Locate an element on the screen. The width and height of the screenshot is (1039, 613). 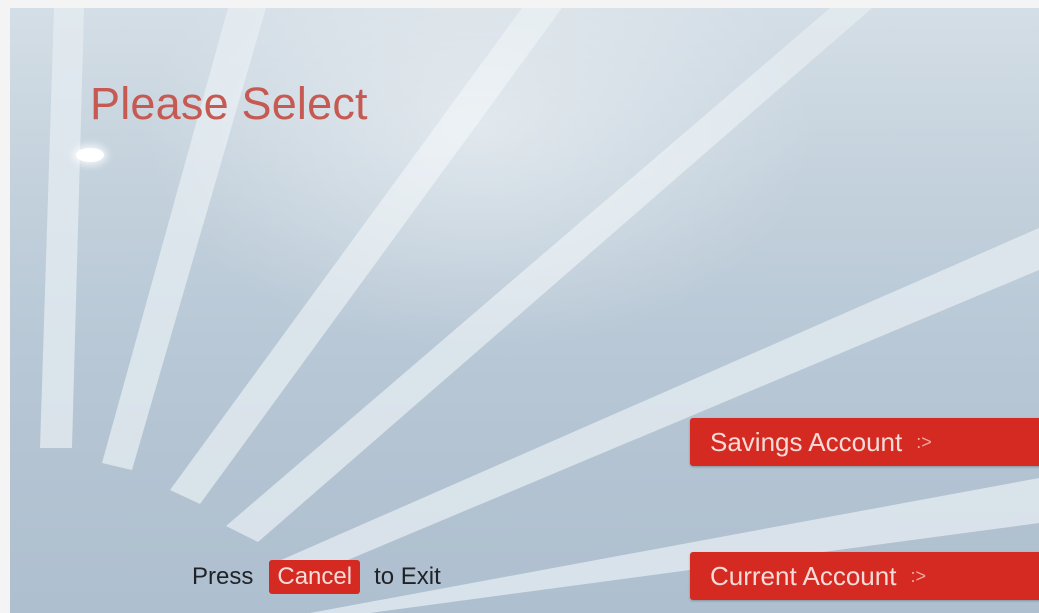
savings-account-label: Savings Account is located at coordinates (806, 441).